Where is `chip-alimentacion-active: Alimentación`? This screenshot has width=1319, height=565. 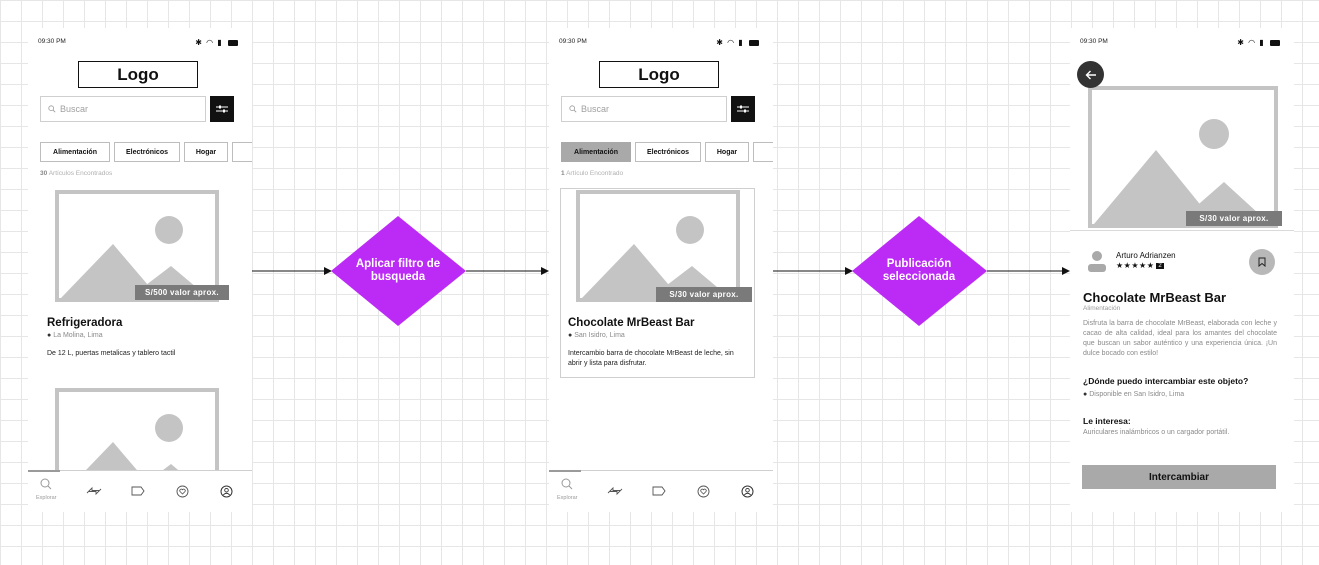
chip-alimentacion-active: Alimentación is located at coordinates (596, 152).